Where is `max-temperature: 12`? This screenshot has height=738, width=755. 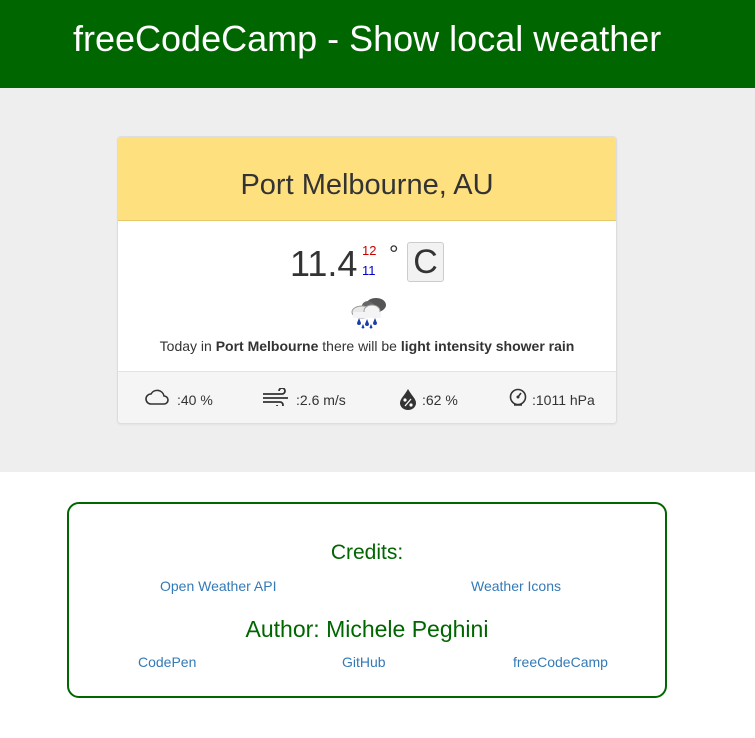
max-temperature: 12 is located at coordinates (369, 250).